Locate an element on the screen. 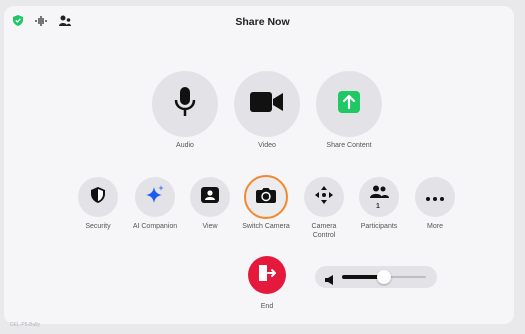 The width and height of the screenshot is (525, 334). video-label: Video is located at coordinates (267, 145).